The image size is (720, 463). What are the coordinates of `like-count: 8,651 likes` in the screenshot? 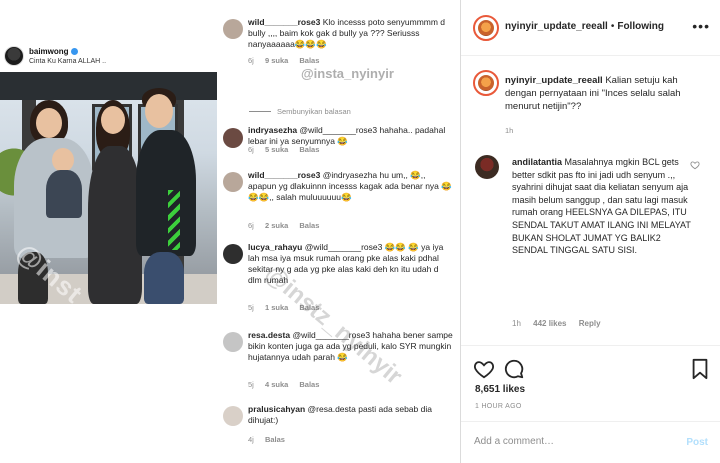 It's located at (500, 389).